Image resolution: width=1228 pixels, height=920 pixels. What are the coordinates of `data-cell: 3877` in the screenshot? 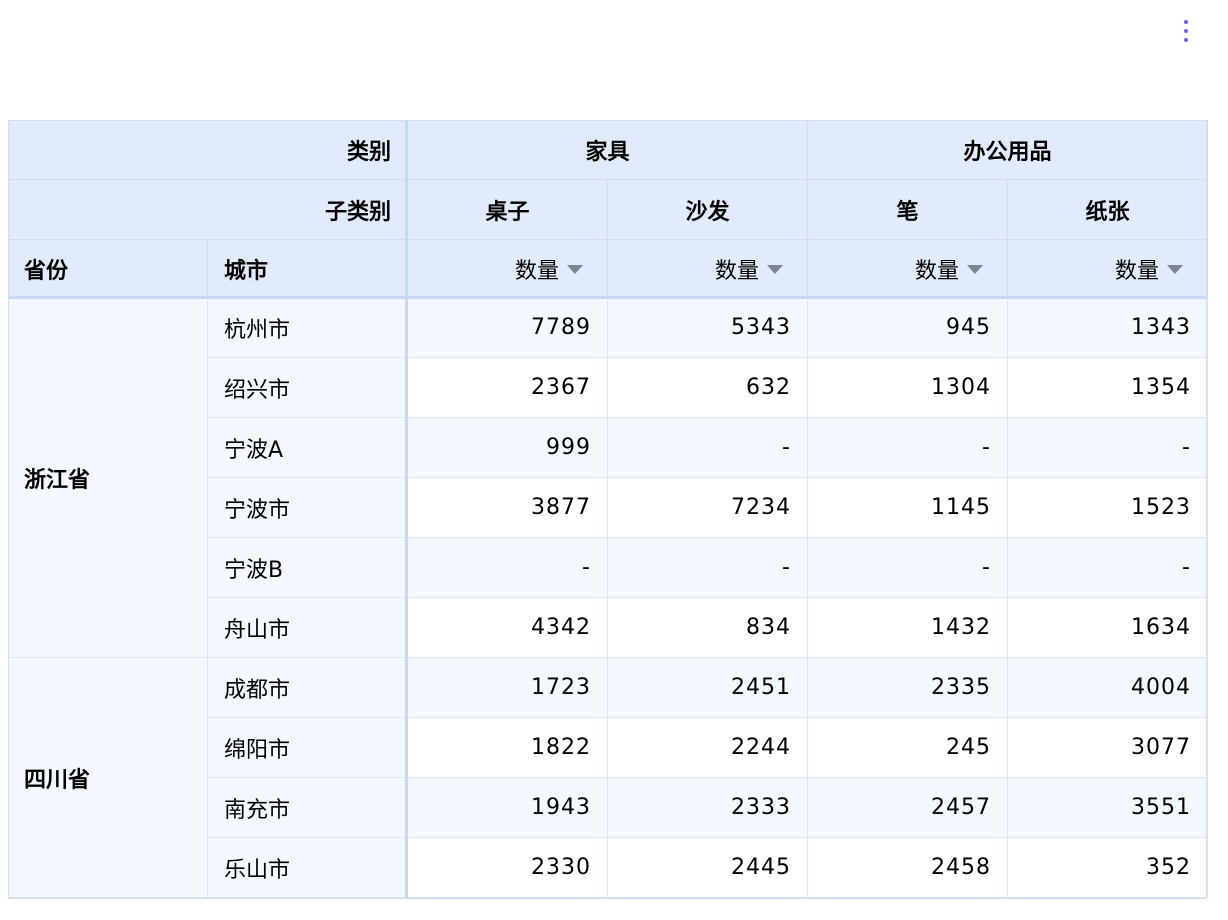 It's located at (508, 508).